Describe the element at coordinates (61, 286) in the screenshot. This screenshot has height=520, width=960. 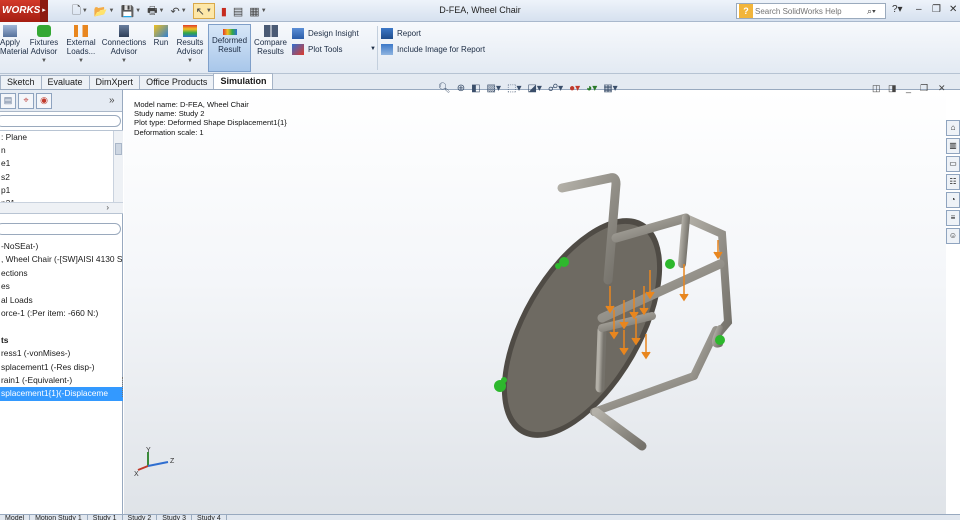
I see `study-tree-item: es` at that location.